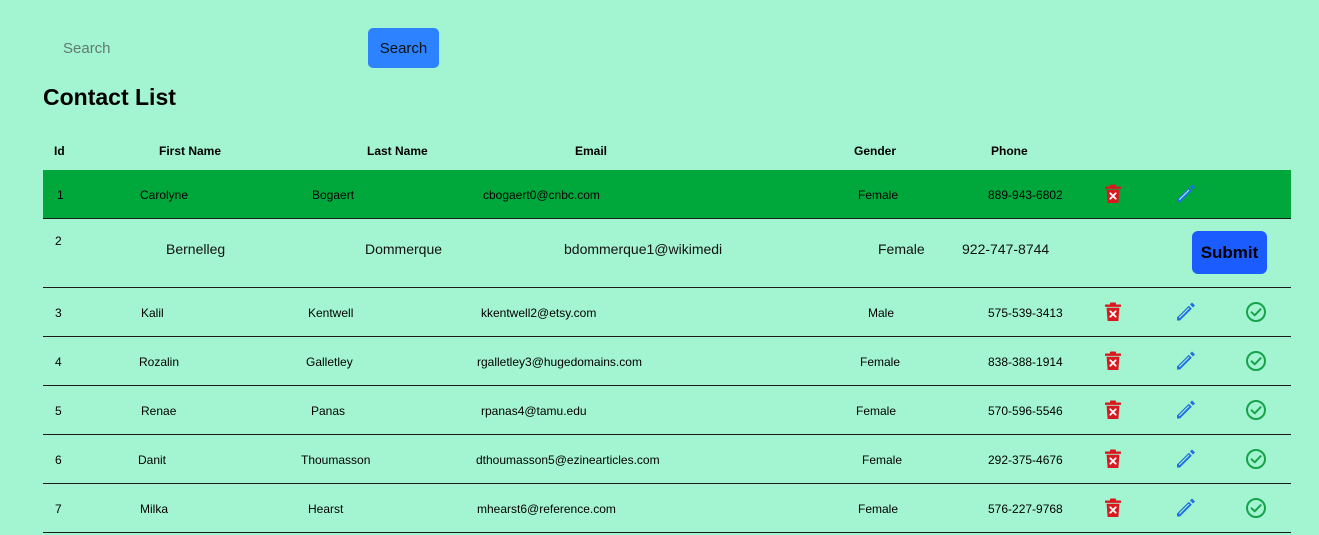 This screenshot has height=535, width=1319. I want to click on column-header-email: Email, so click(591, 151).